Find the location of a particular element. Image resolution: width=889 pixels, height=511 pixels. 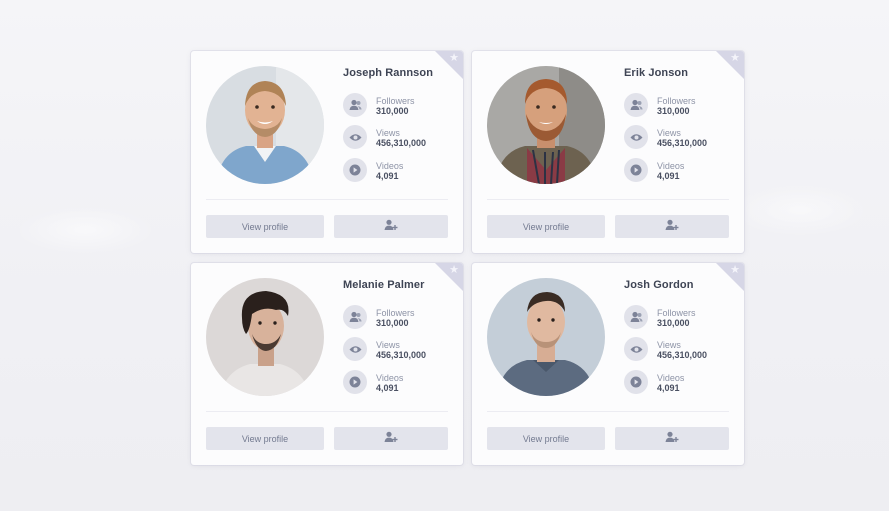

profile-name: Erik Jonson is located at coordinates (656, 73).